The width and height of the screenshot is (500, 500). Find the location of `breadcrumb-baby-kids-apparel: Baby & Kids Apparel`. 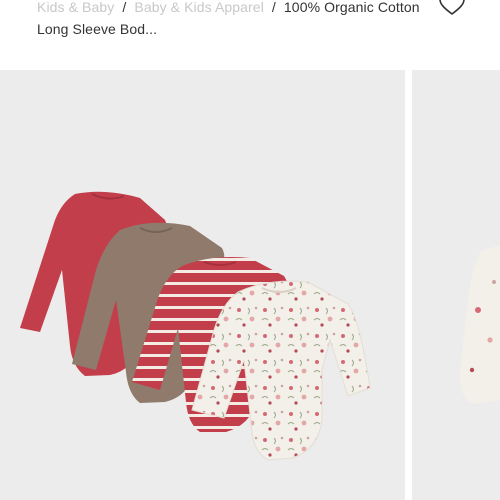

breadcrumb-baby-kids-apparel: Baby & Kids Apparel is located at coordinates (199, 7).